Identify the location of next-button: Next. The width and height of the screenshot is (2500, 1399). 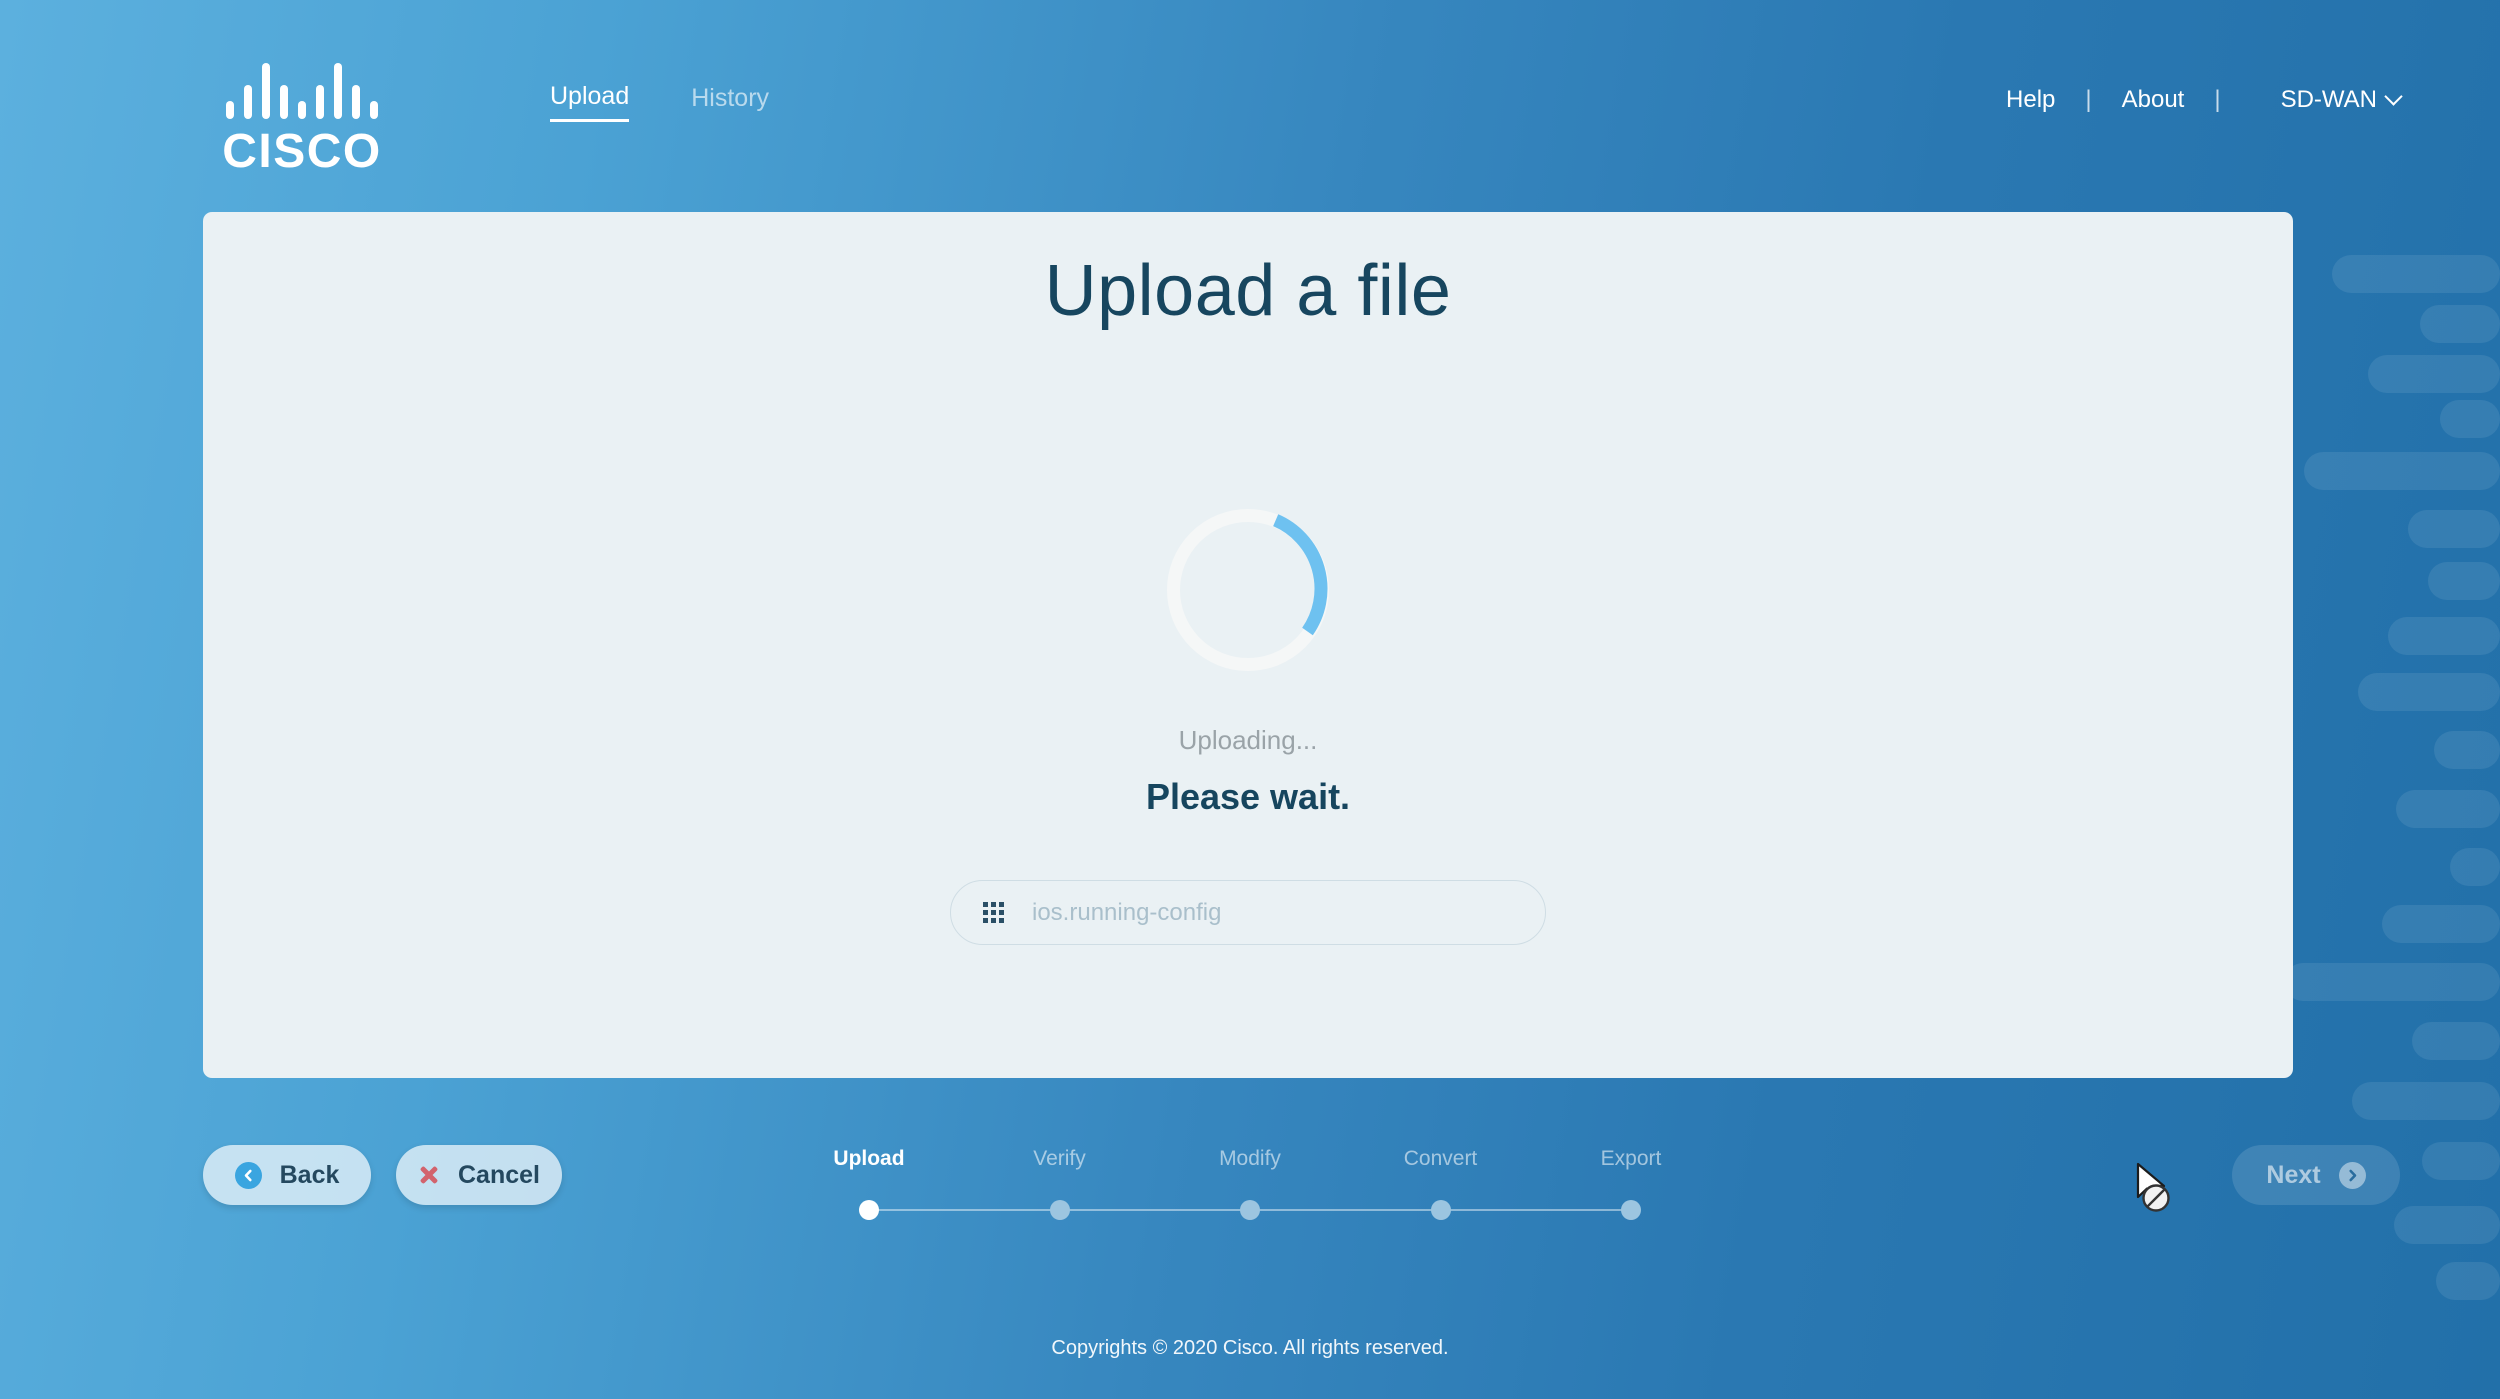
(2316, 1175).